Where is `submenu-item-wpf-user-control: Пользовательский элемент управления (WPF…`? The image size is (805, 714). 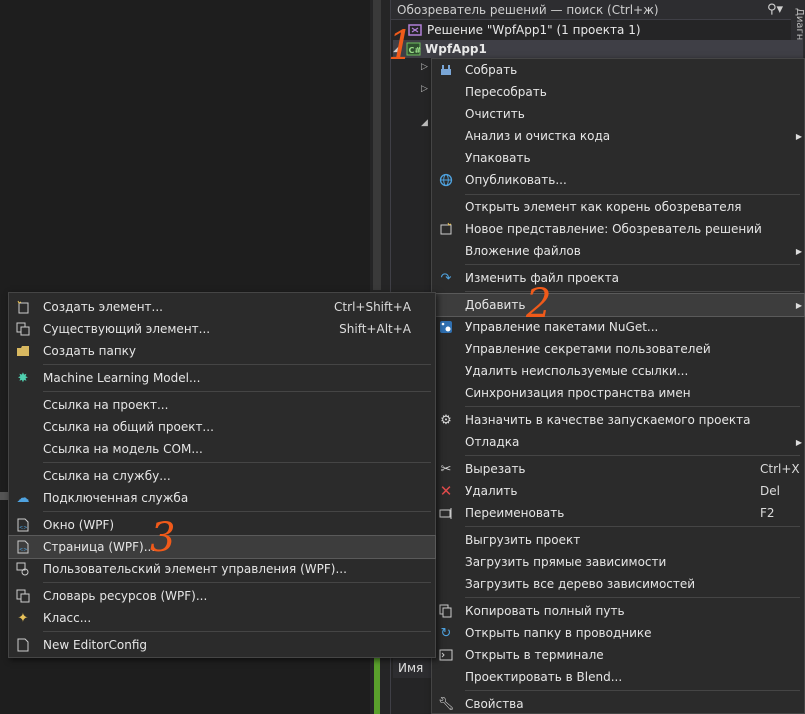
submenu-item-wpf-user-control: Пользовательский элемент управления (WPF… is located at coordinates (222, 569).